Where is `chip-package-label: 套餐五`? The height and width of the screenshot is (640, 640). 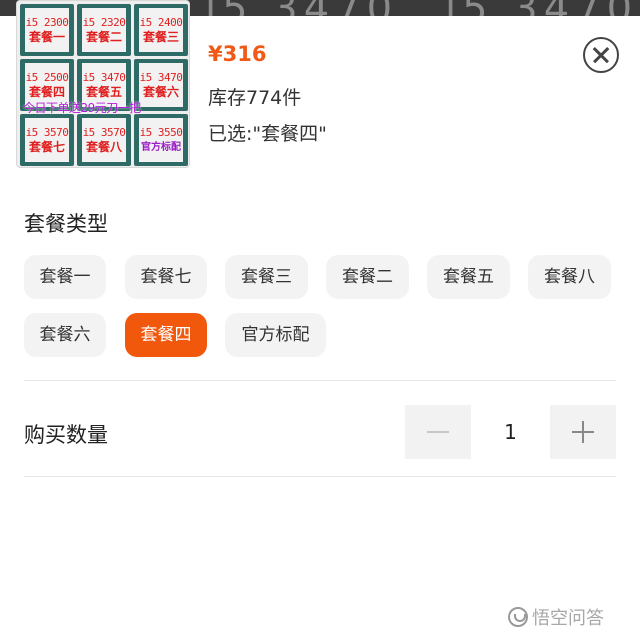 chip-package-label: 套餐五 is located at coordinates (103, 91).